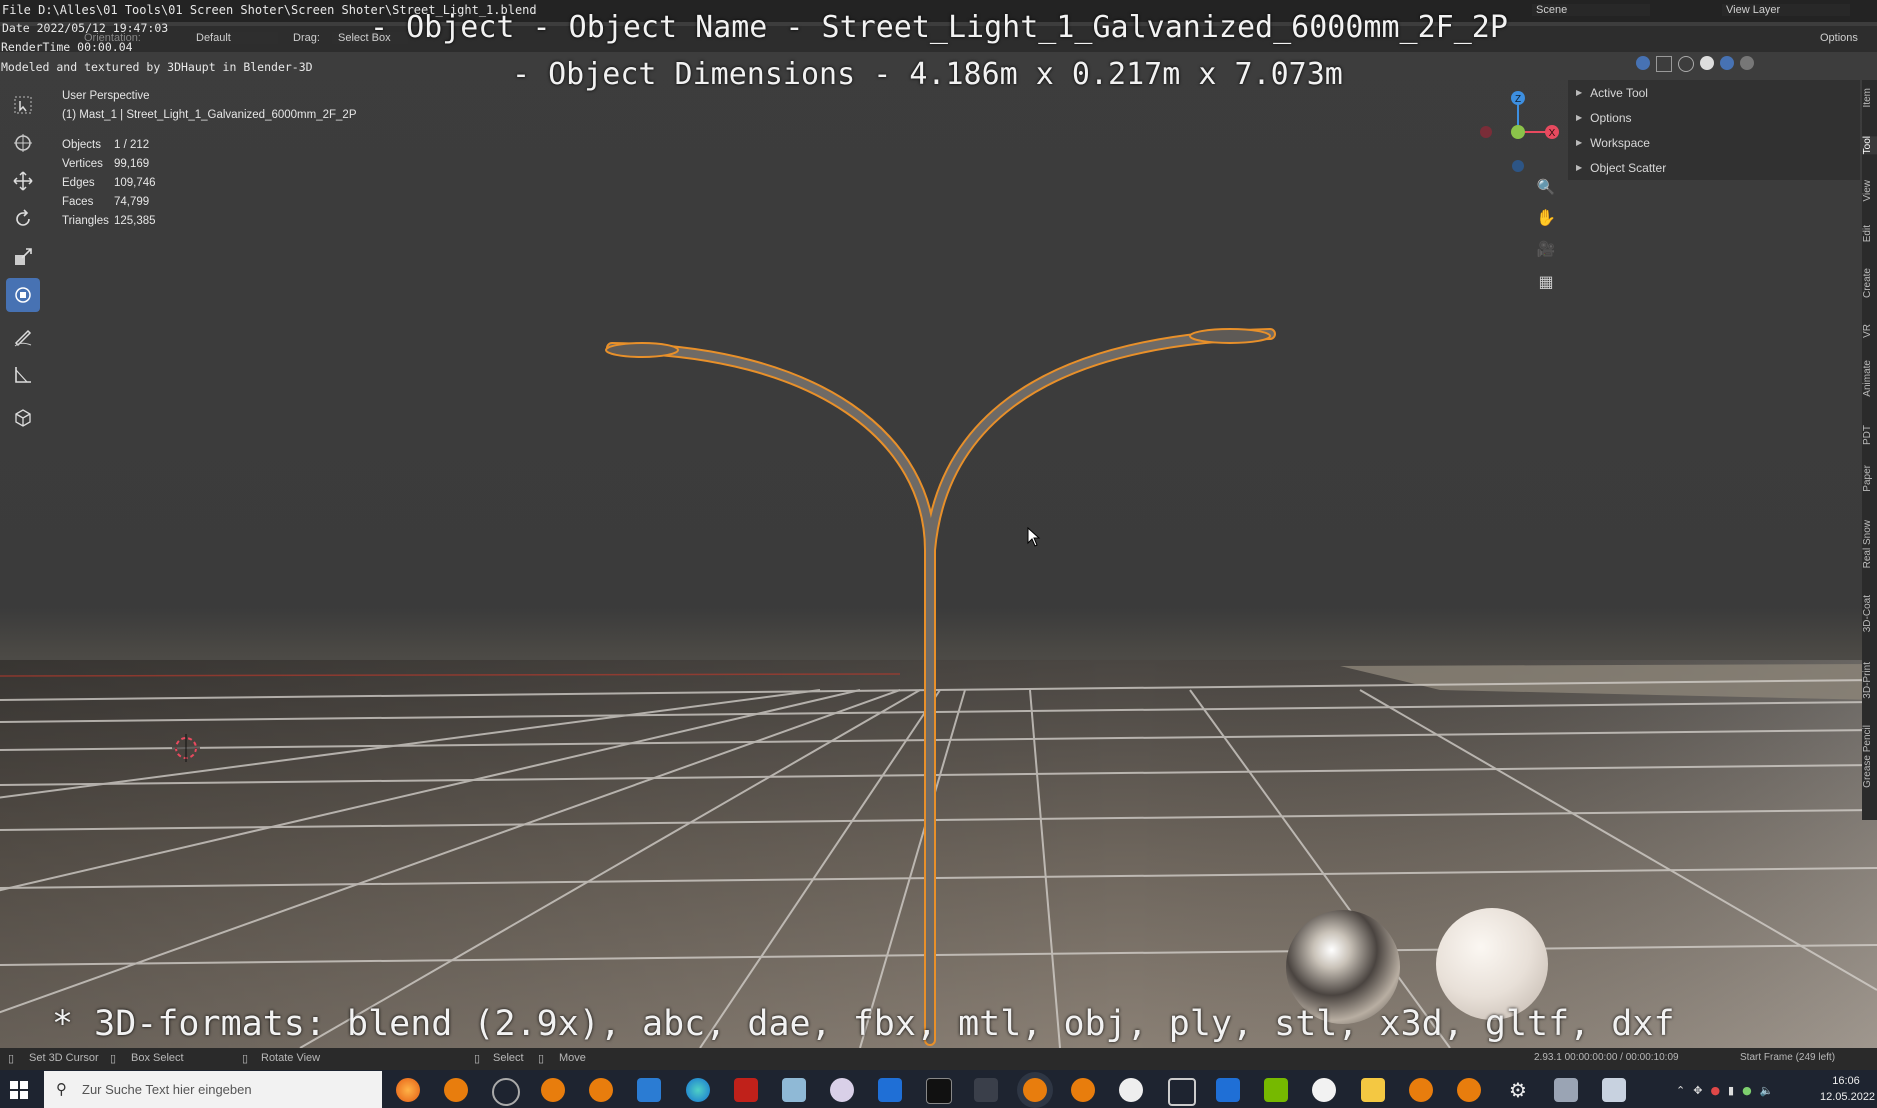  I want to click on navigation-gizmo: Z X, so click(1518, 132).